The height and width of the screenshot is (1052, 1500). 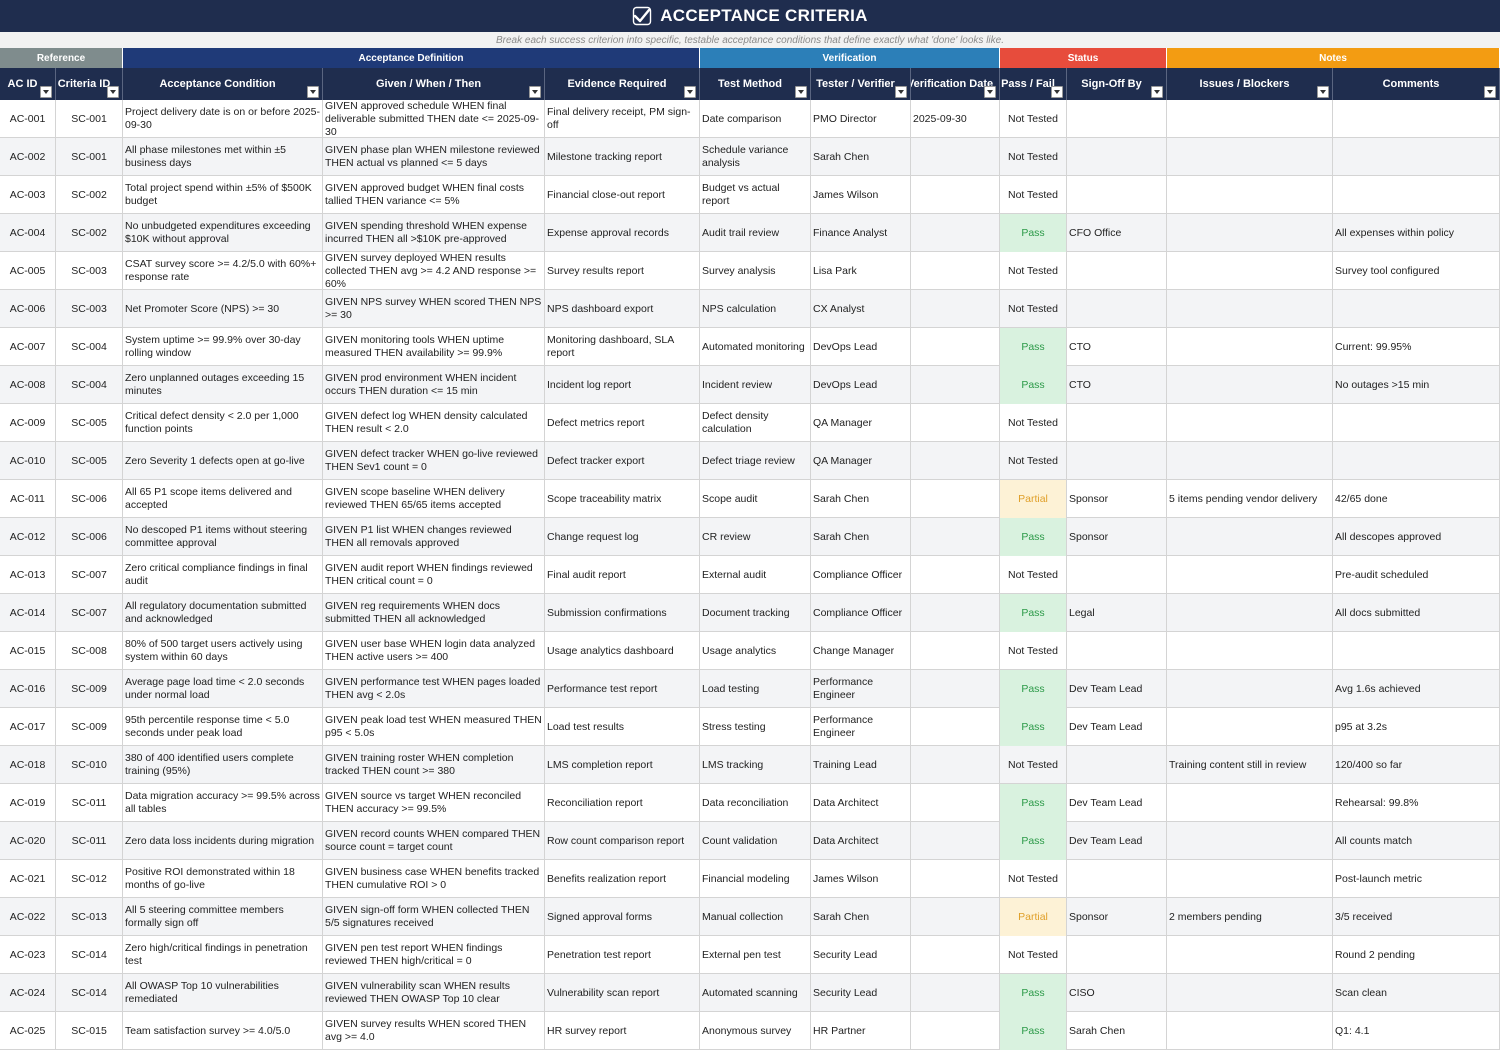 What do you see at coordinates (861, 575) in the screenshot?
I see `cell-tester-verifier: Compliance Officer` at bounding box center [861, 575].